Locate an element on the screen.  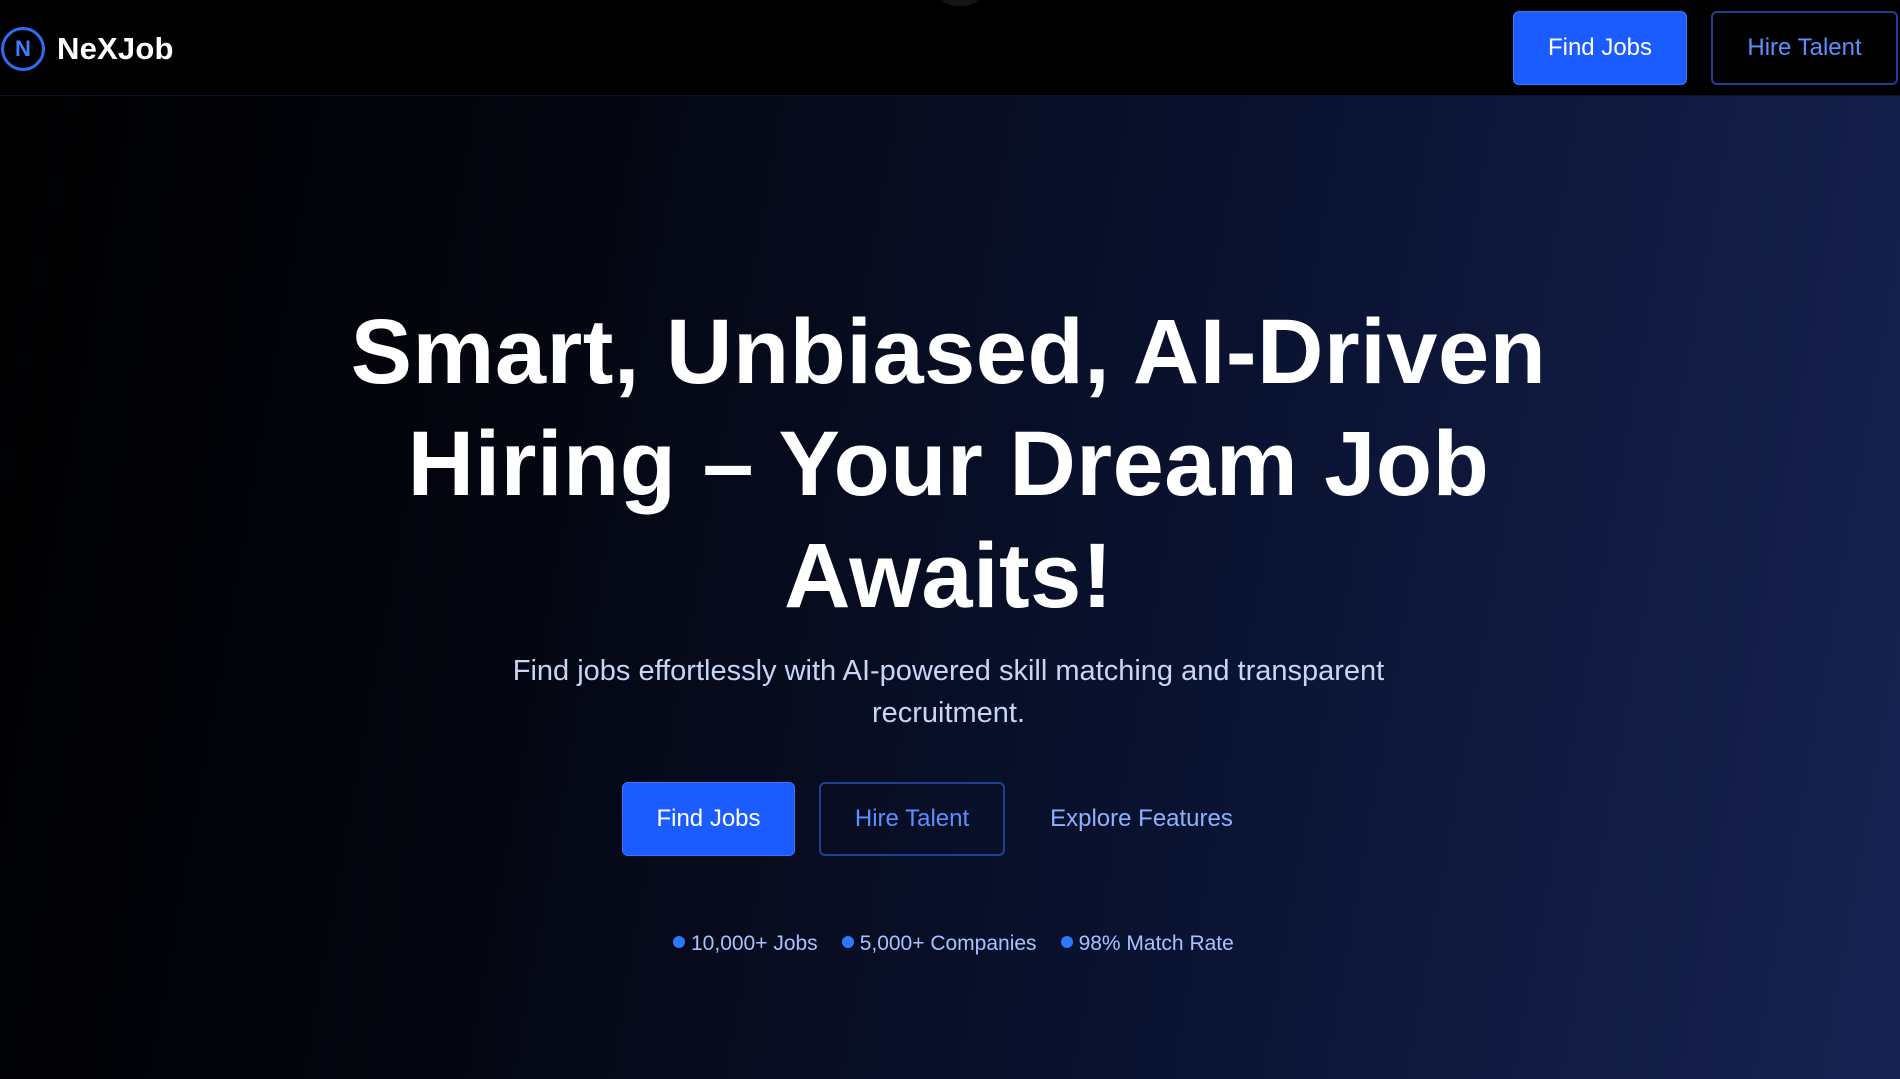
stat-companies: 5,000+ Companies is located at coordinates (939, 944).